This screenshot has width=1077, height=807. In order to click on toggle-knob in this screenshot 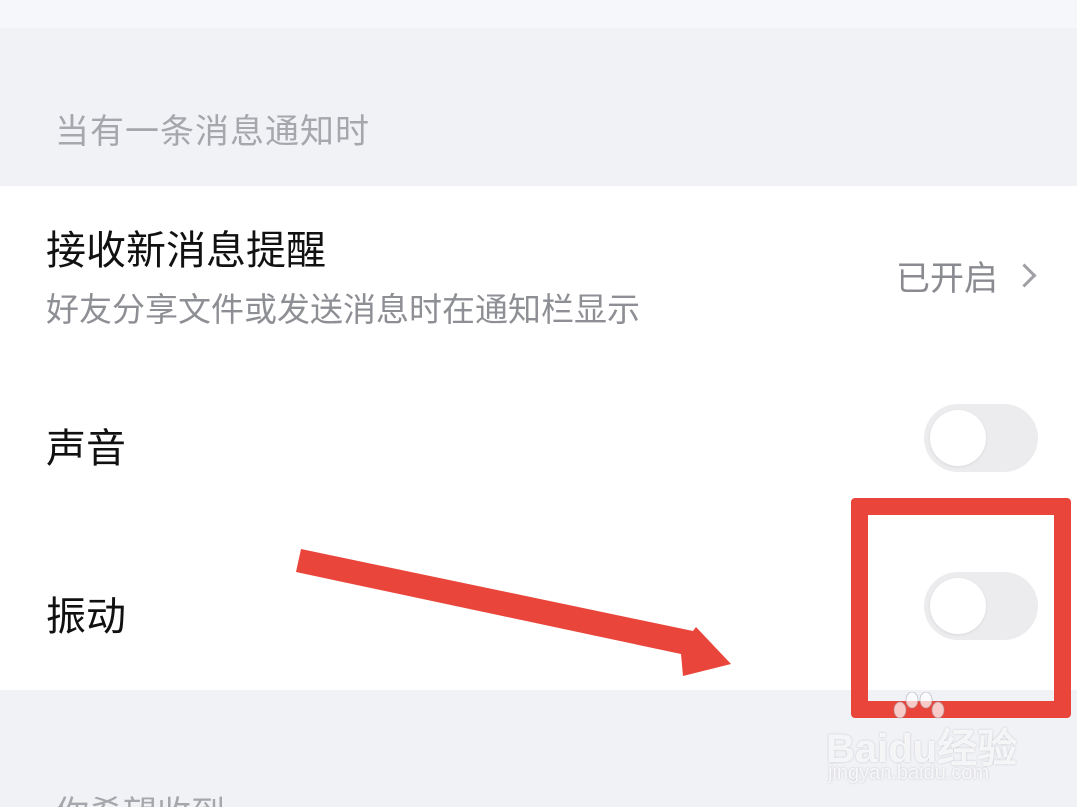, I will do `click(958, 438)`.